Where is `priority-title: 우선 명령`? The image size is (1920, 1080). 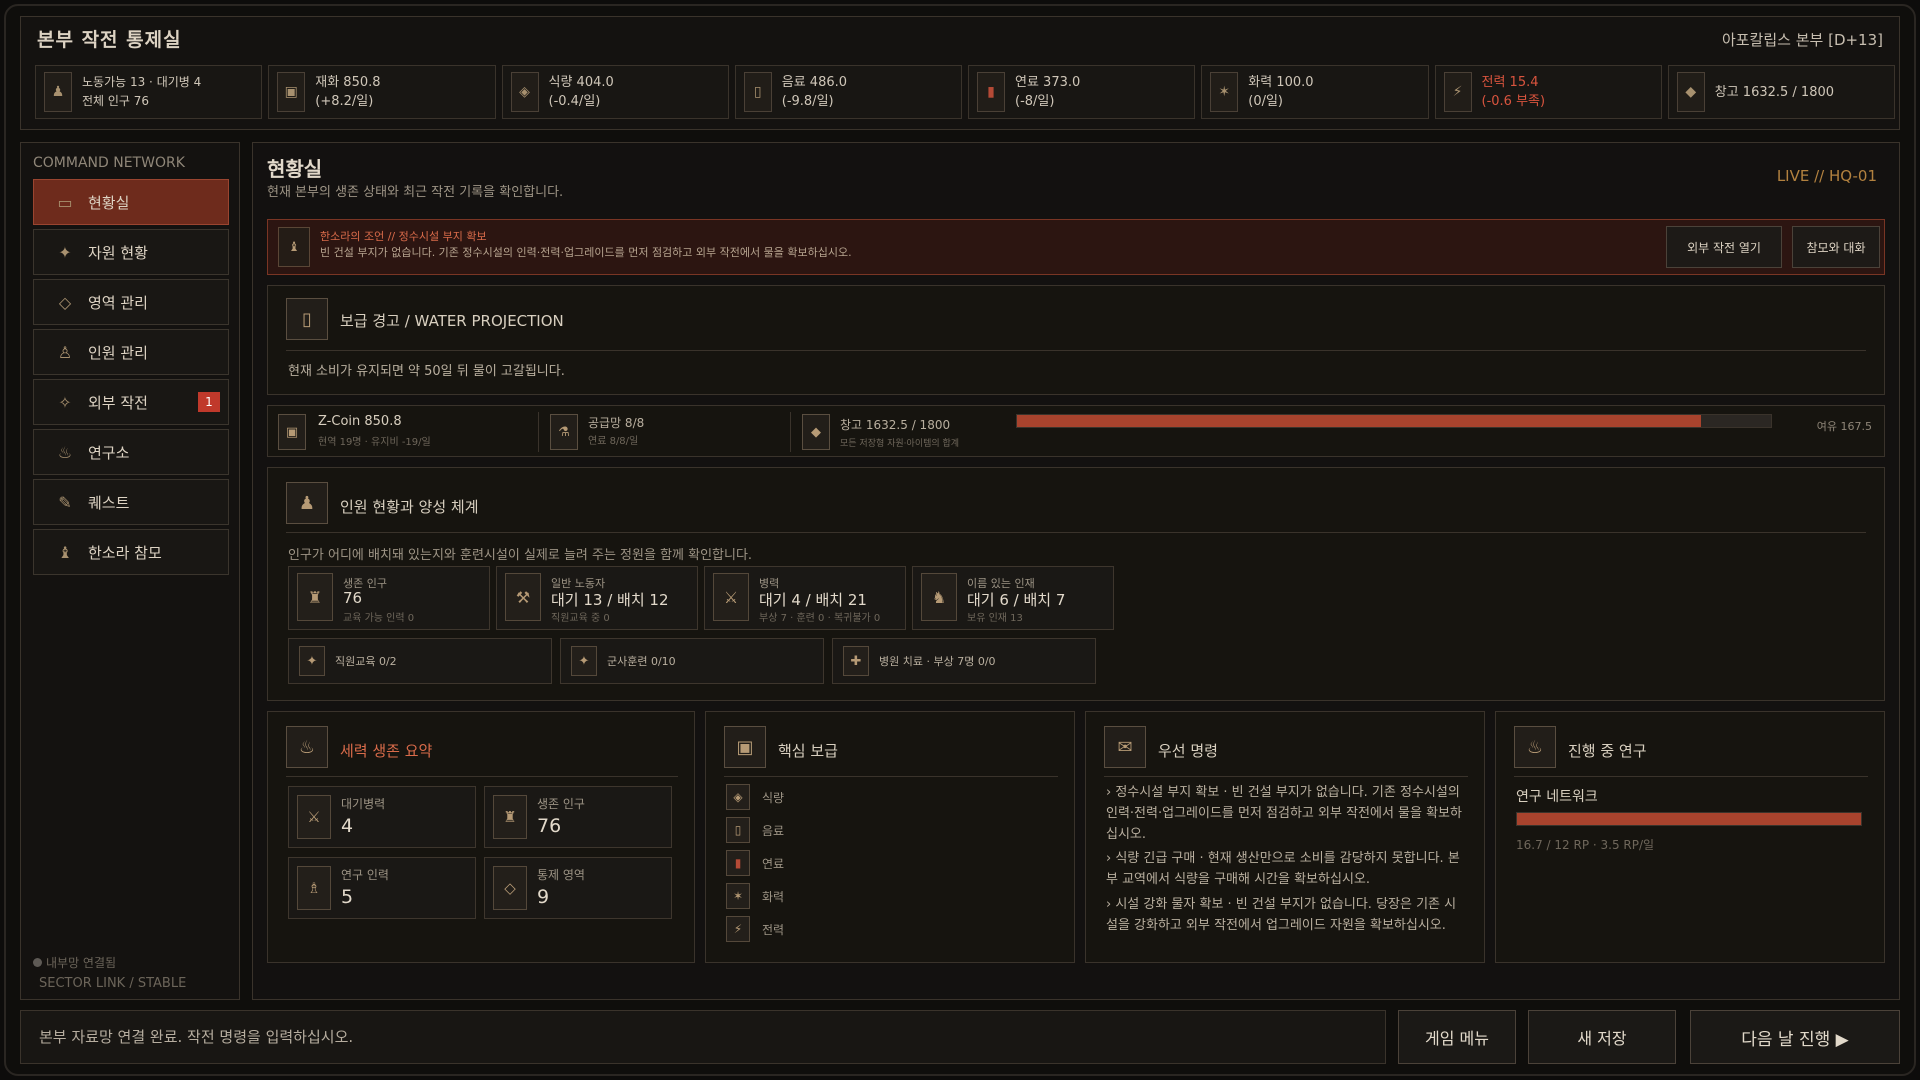 priority-title: 우선 명령 is located at coordinates (1188, 751).